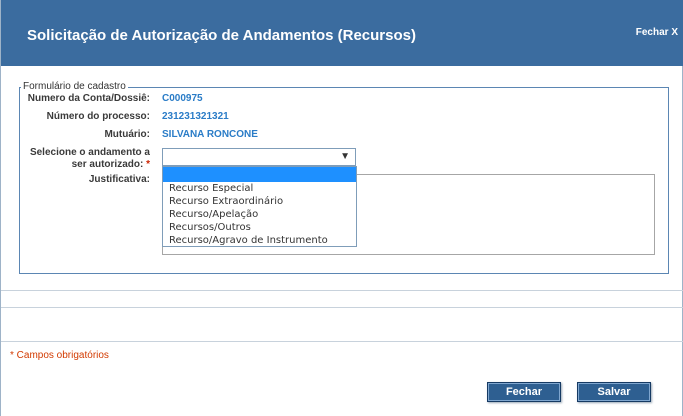 This screenshot has width=683, height=416. What do you see at coordinates (614, 392) in the screenshot?
I see `save-button: Salvar` at bounding box center [614, 392].